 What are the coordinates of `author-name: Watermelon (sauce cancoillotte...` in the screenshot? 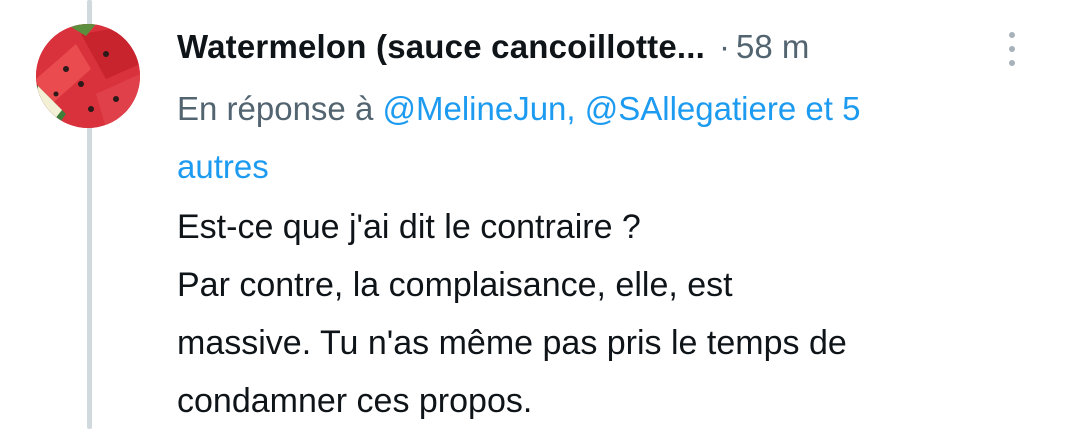 It's located at (441, 47).